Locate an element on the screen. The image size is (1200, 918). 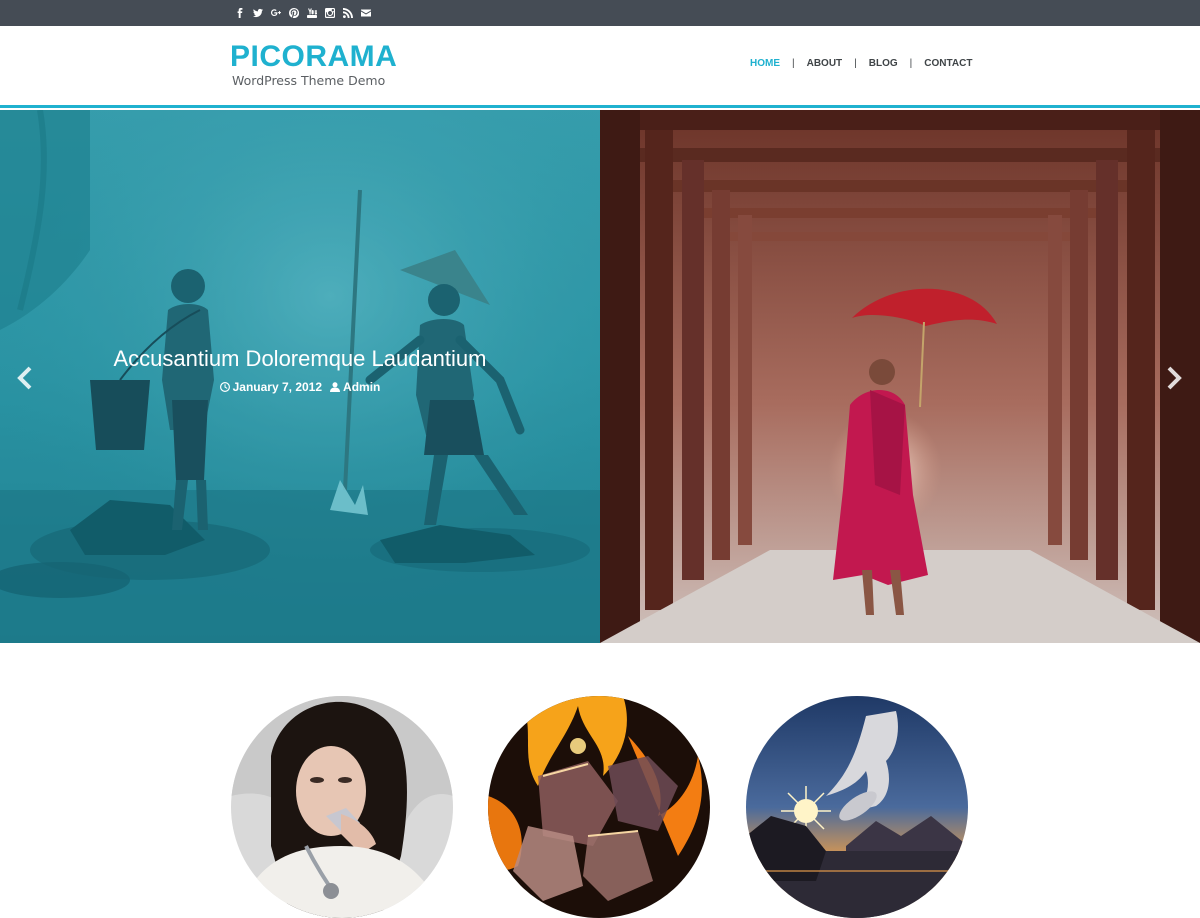
main-navigation: HOME | ABOUT | BLOG | CONTACT is located at coordinates (861, 63).